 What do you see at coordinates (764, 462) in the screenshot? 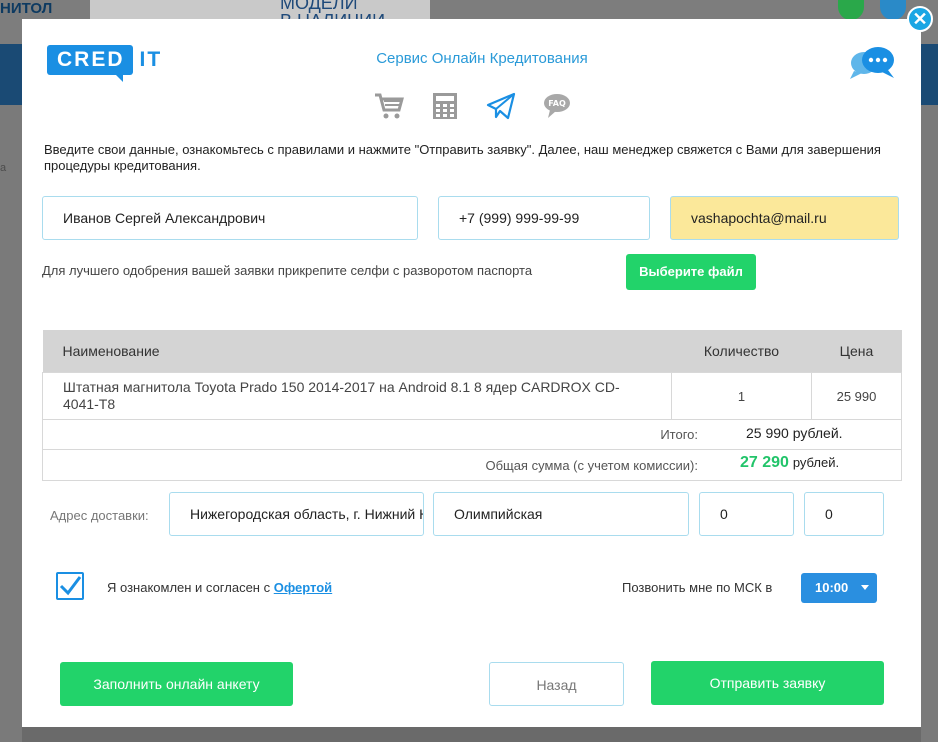
I see `total-value: 27 290` at bounding box center [764, 462].